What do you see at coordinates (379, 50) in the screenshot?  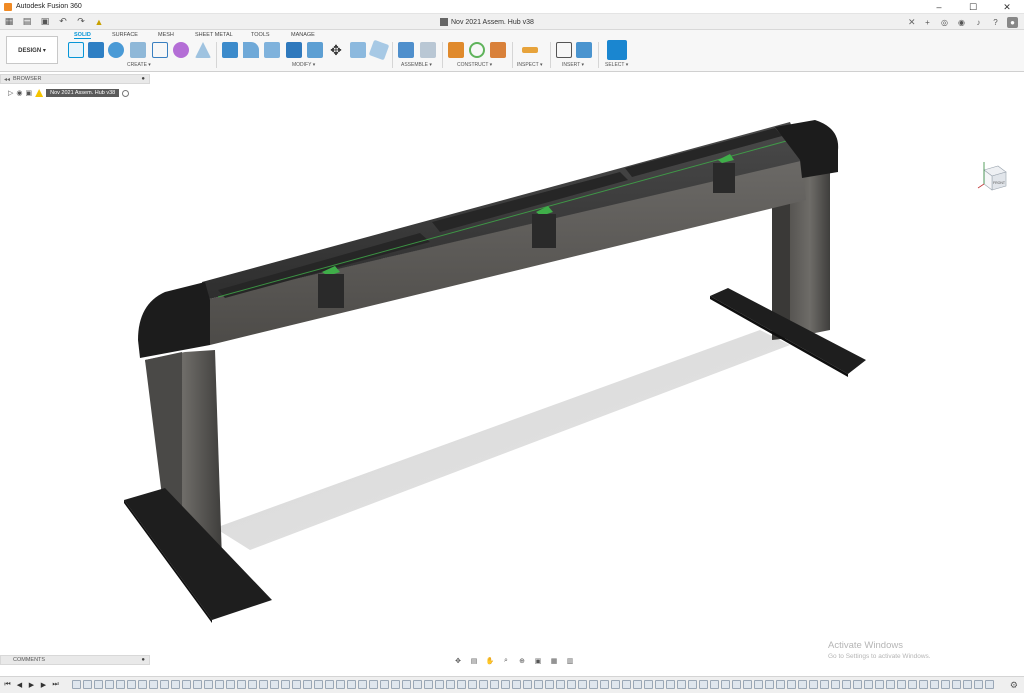 I see `split-body-icon` at bounding box center [379, 50].